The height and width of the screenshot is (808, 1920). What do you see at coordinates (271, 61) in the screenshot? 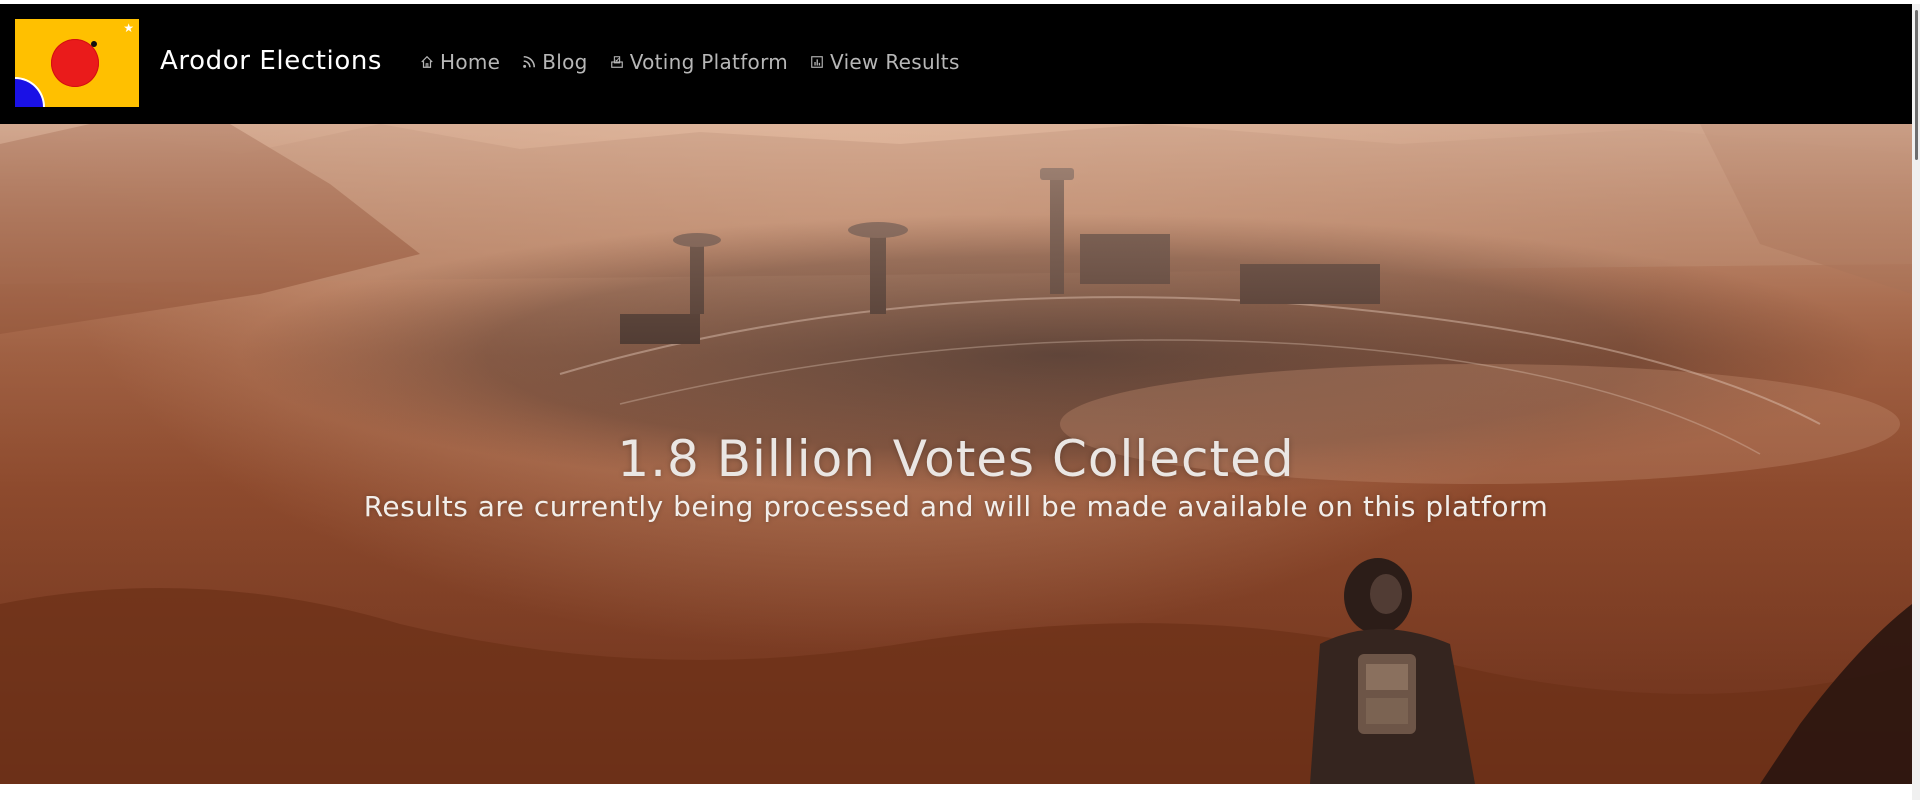
I see `brand-link: Arodor Elections` at bounding box center [271, 61].